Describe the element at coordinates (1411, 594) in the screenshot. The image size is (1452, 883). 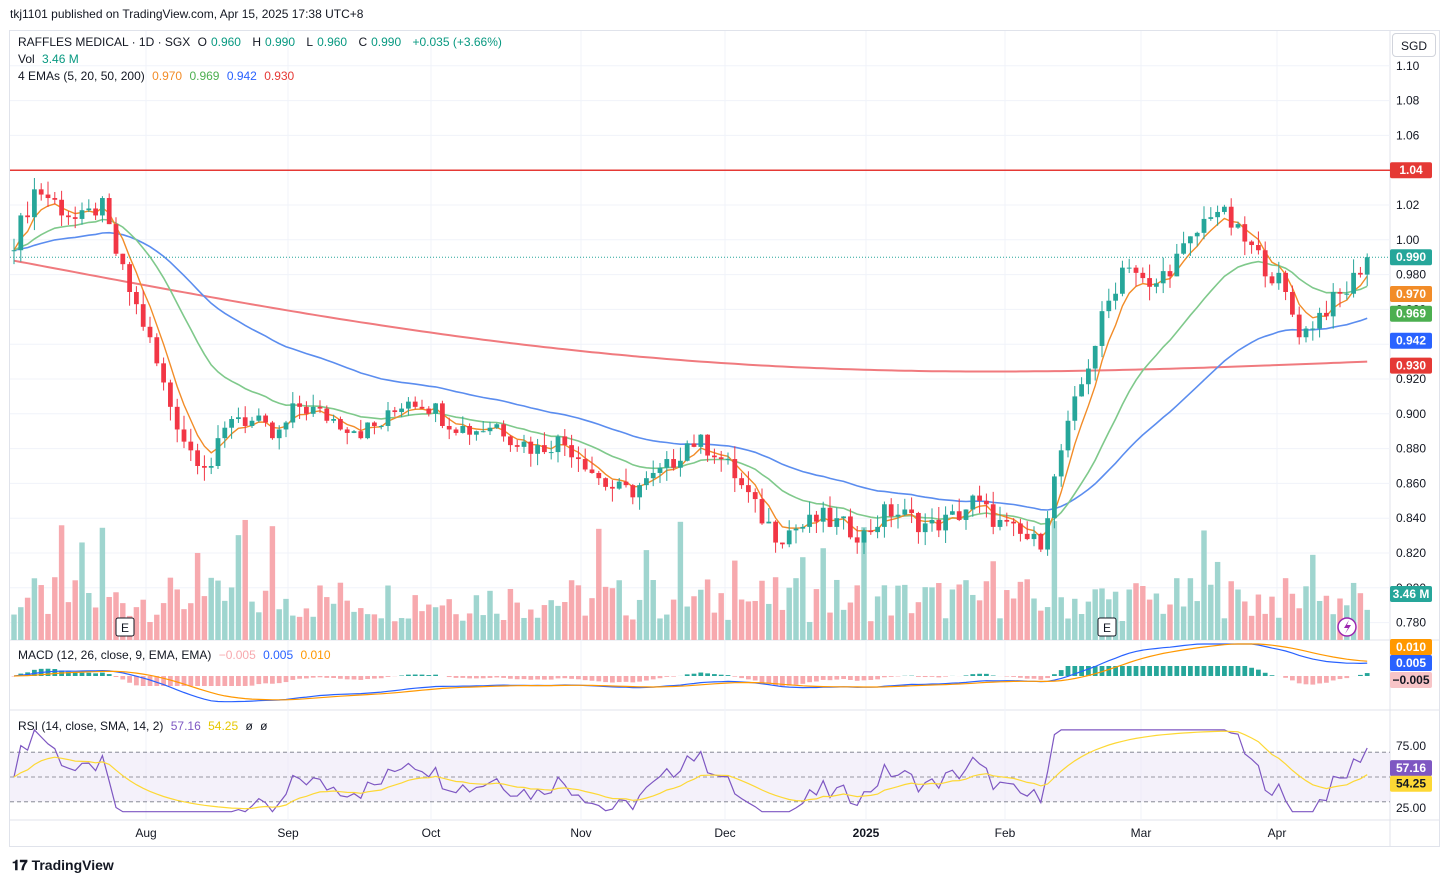
I see `volume-badge-label: 3.46 M` at that location.